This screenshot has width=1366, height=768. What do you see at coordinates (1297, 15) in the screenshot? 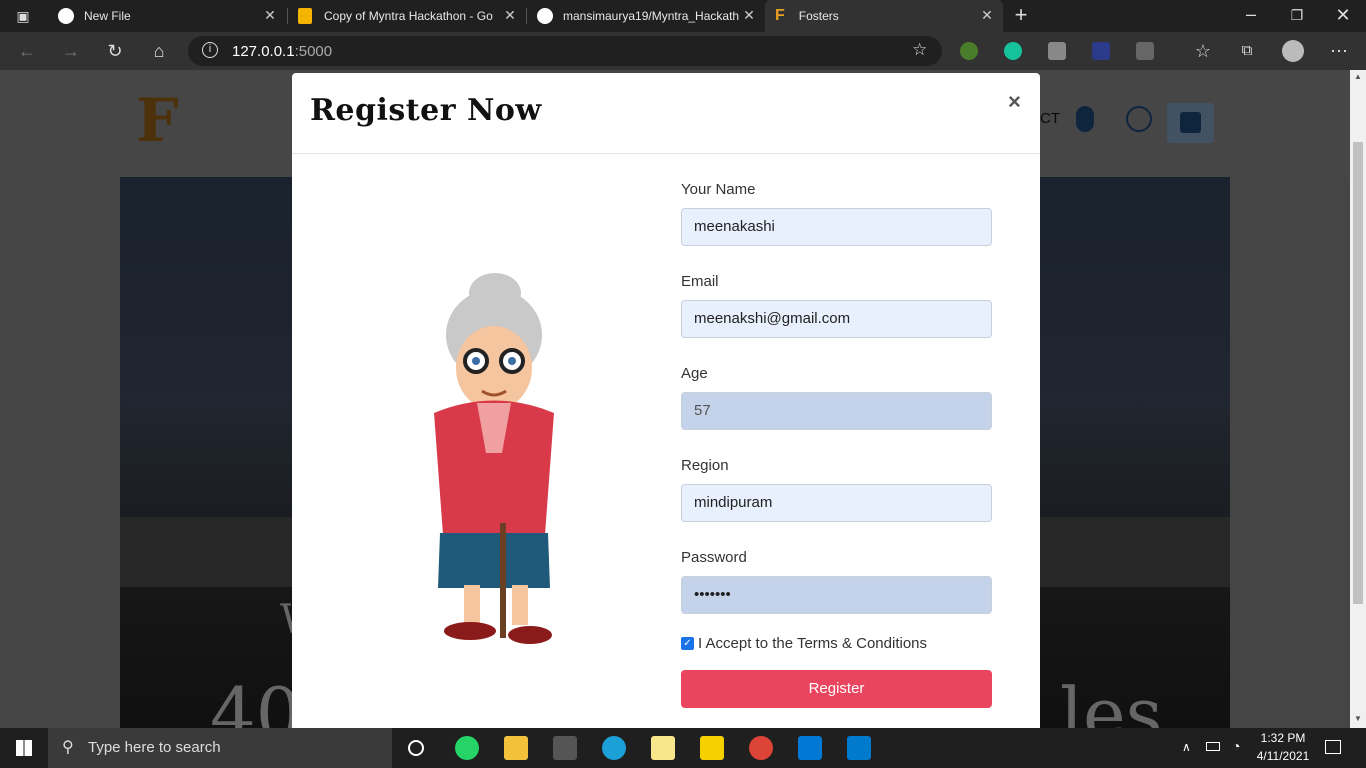
I see `restore-icon: ❐` at bounding box center [1297, 15].